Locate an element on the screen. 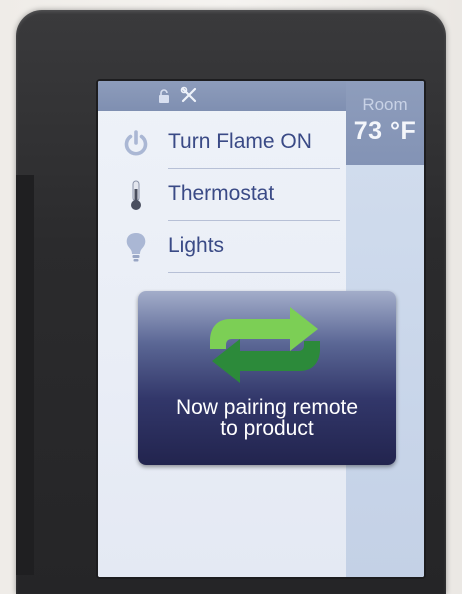 This screenshot has width=462, height=594. menu-item-lights: Lights is located at coordinates (222, 247).